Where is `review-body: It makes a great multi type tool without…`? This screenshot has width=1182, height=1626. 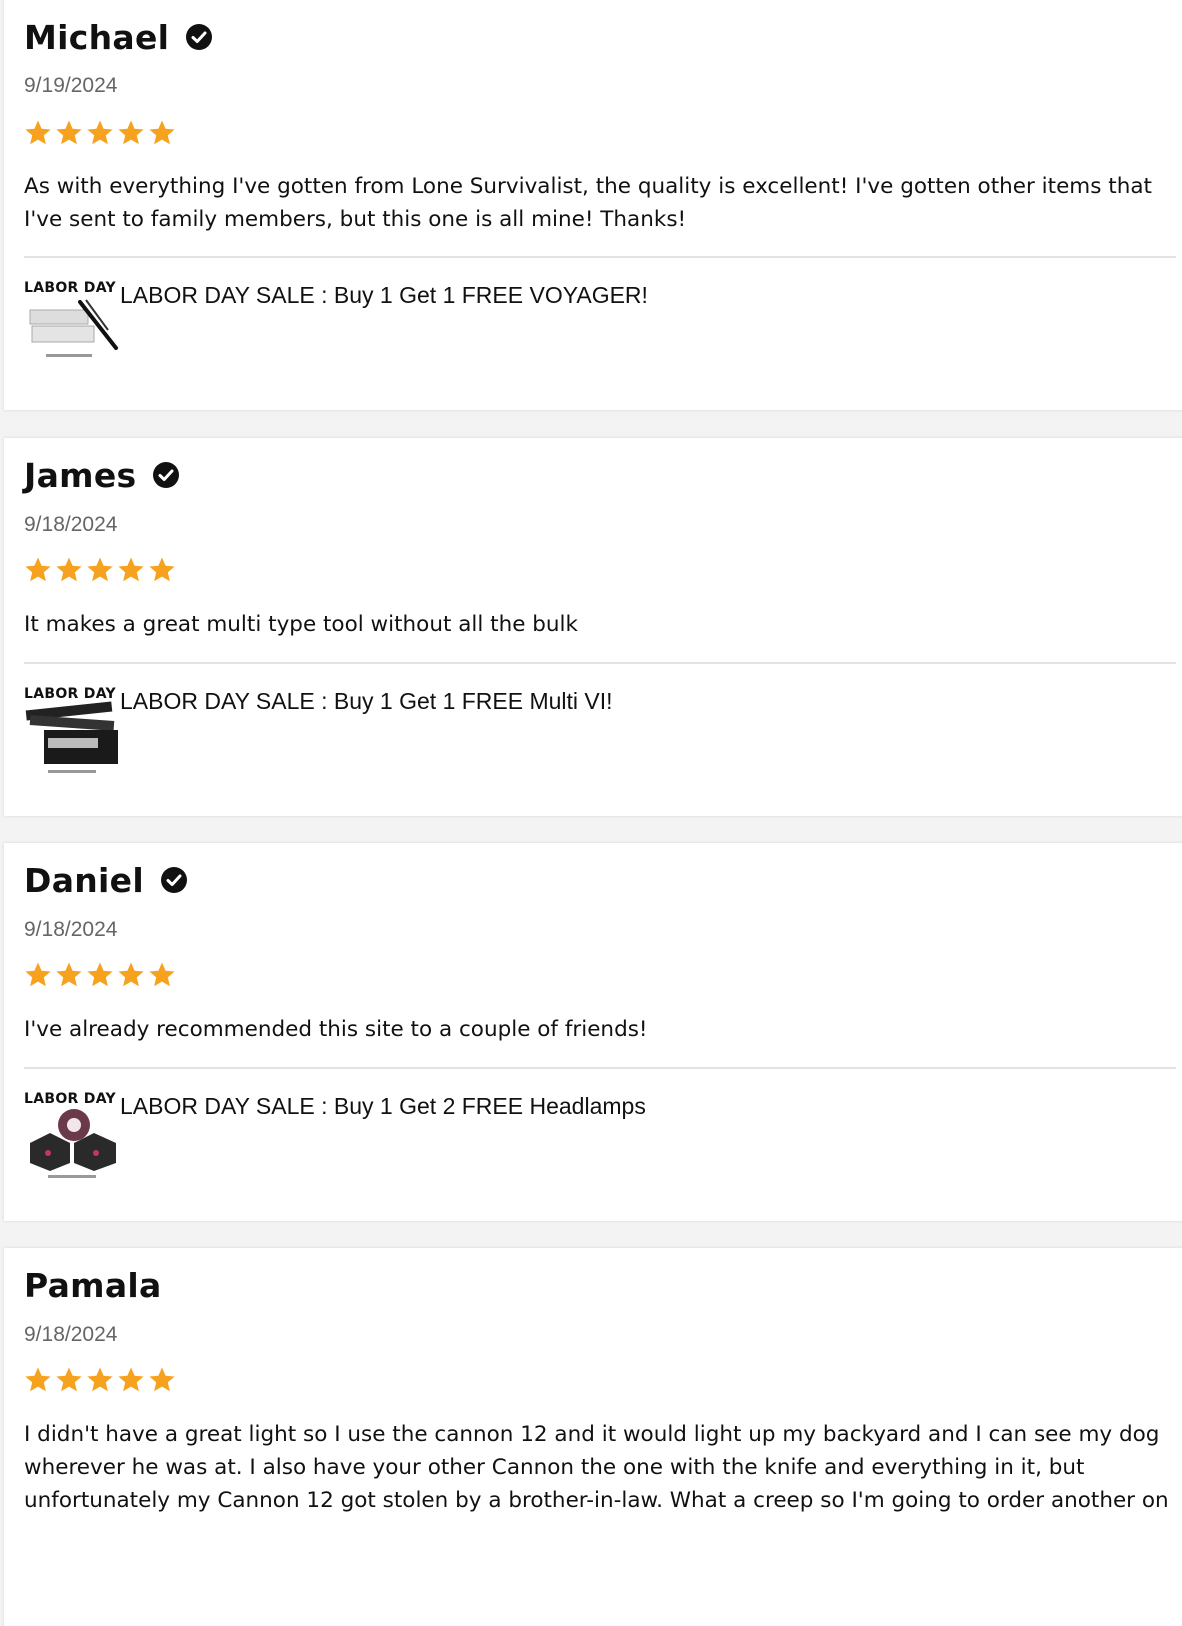 review-body: It makes a great multi type tool without… is located at coordinates (301, 624).